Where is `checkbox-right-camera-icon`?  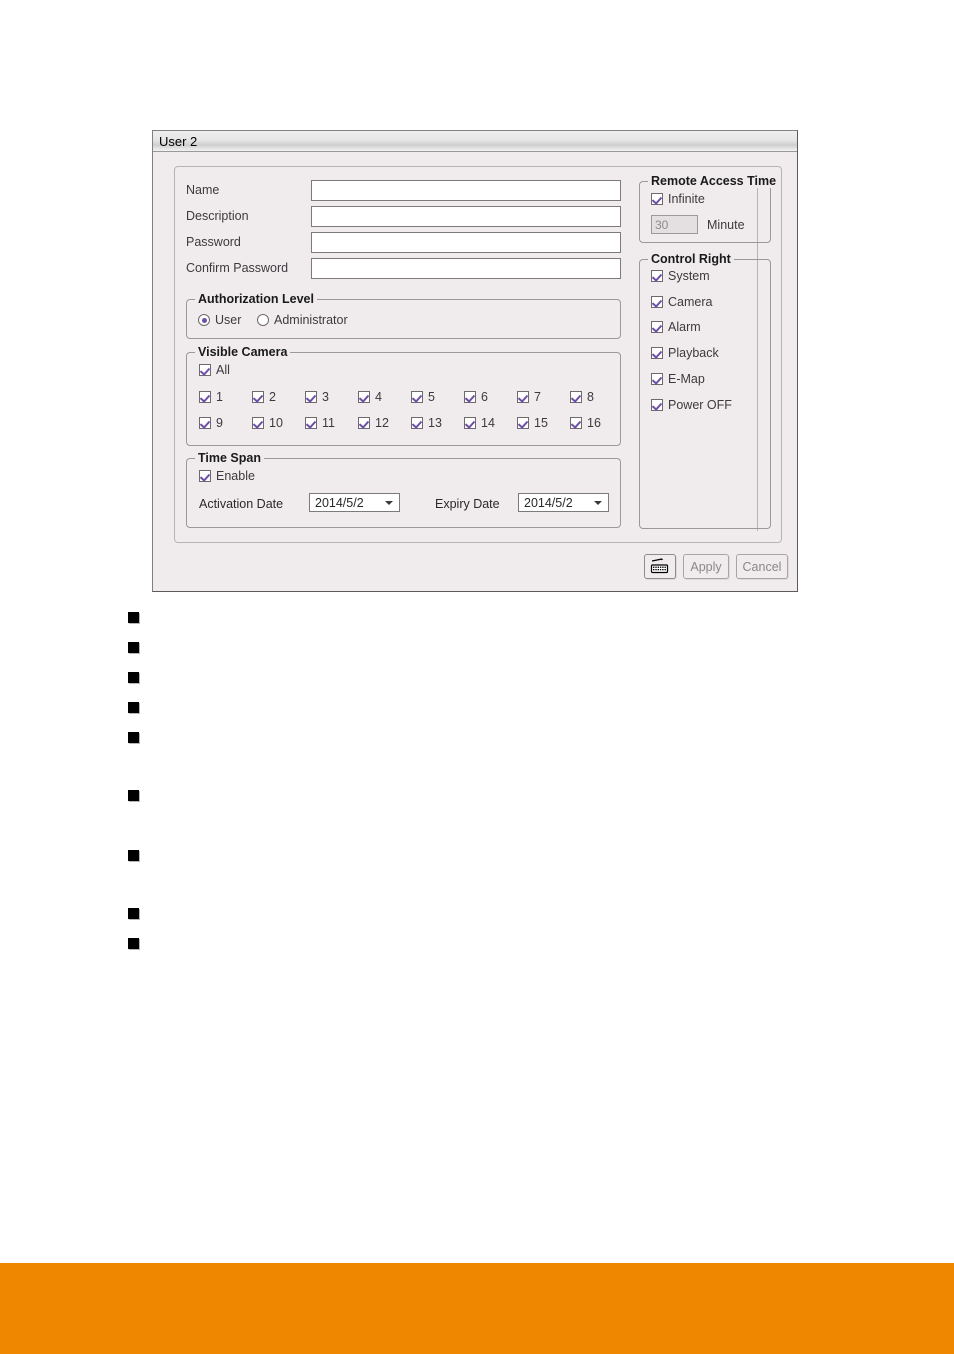 checkbox-right-camera-icon is located at coordinates (657, 302).